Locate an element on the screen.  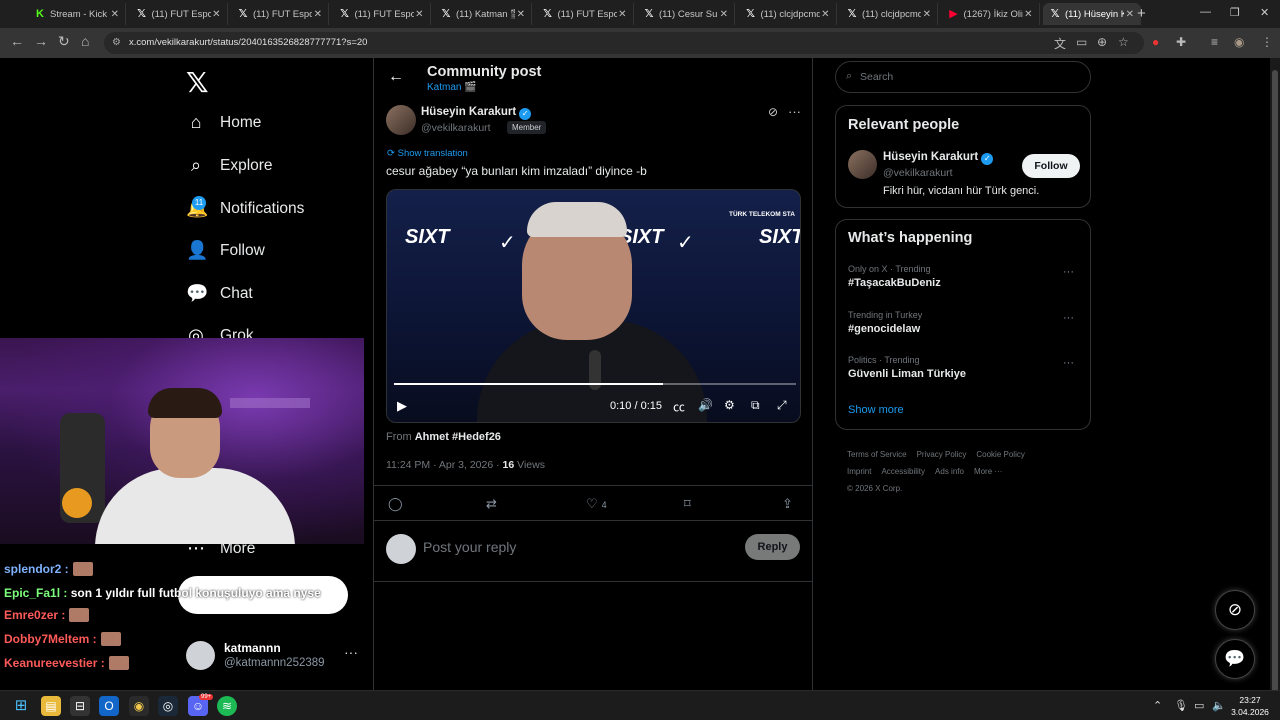
bookmark-icon: ⌑ is located at coordinates (687, 504).